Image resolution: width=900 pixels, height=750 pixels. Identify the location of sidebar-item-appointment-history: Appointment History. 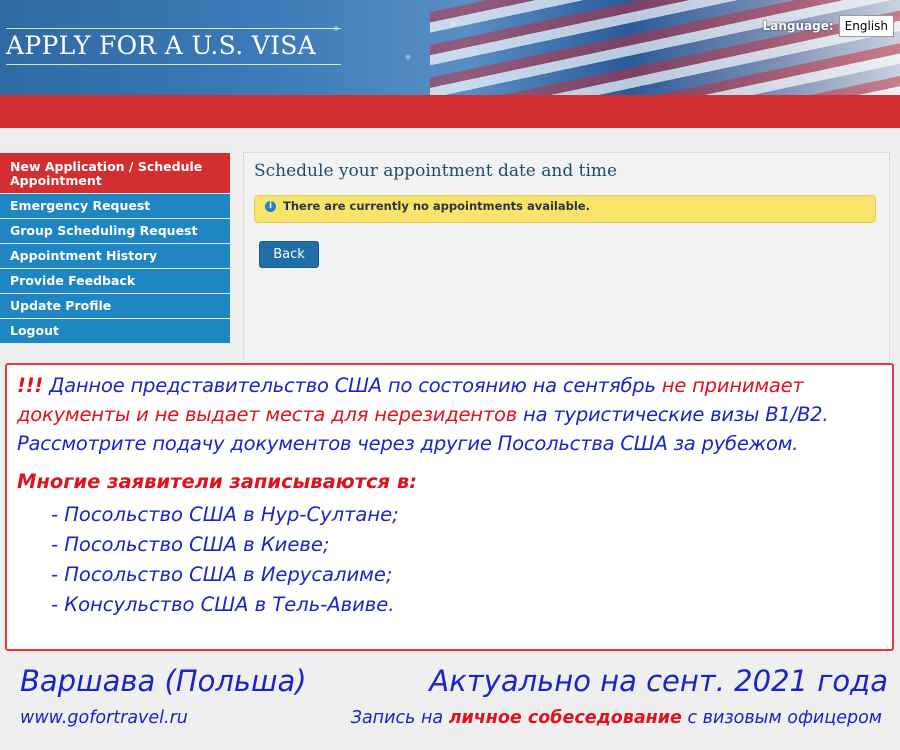
(115, 256).